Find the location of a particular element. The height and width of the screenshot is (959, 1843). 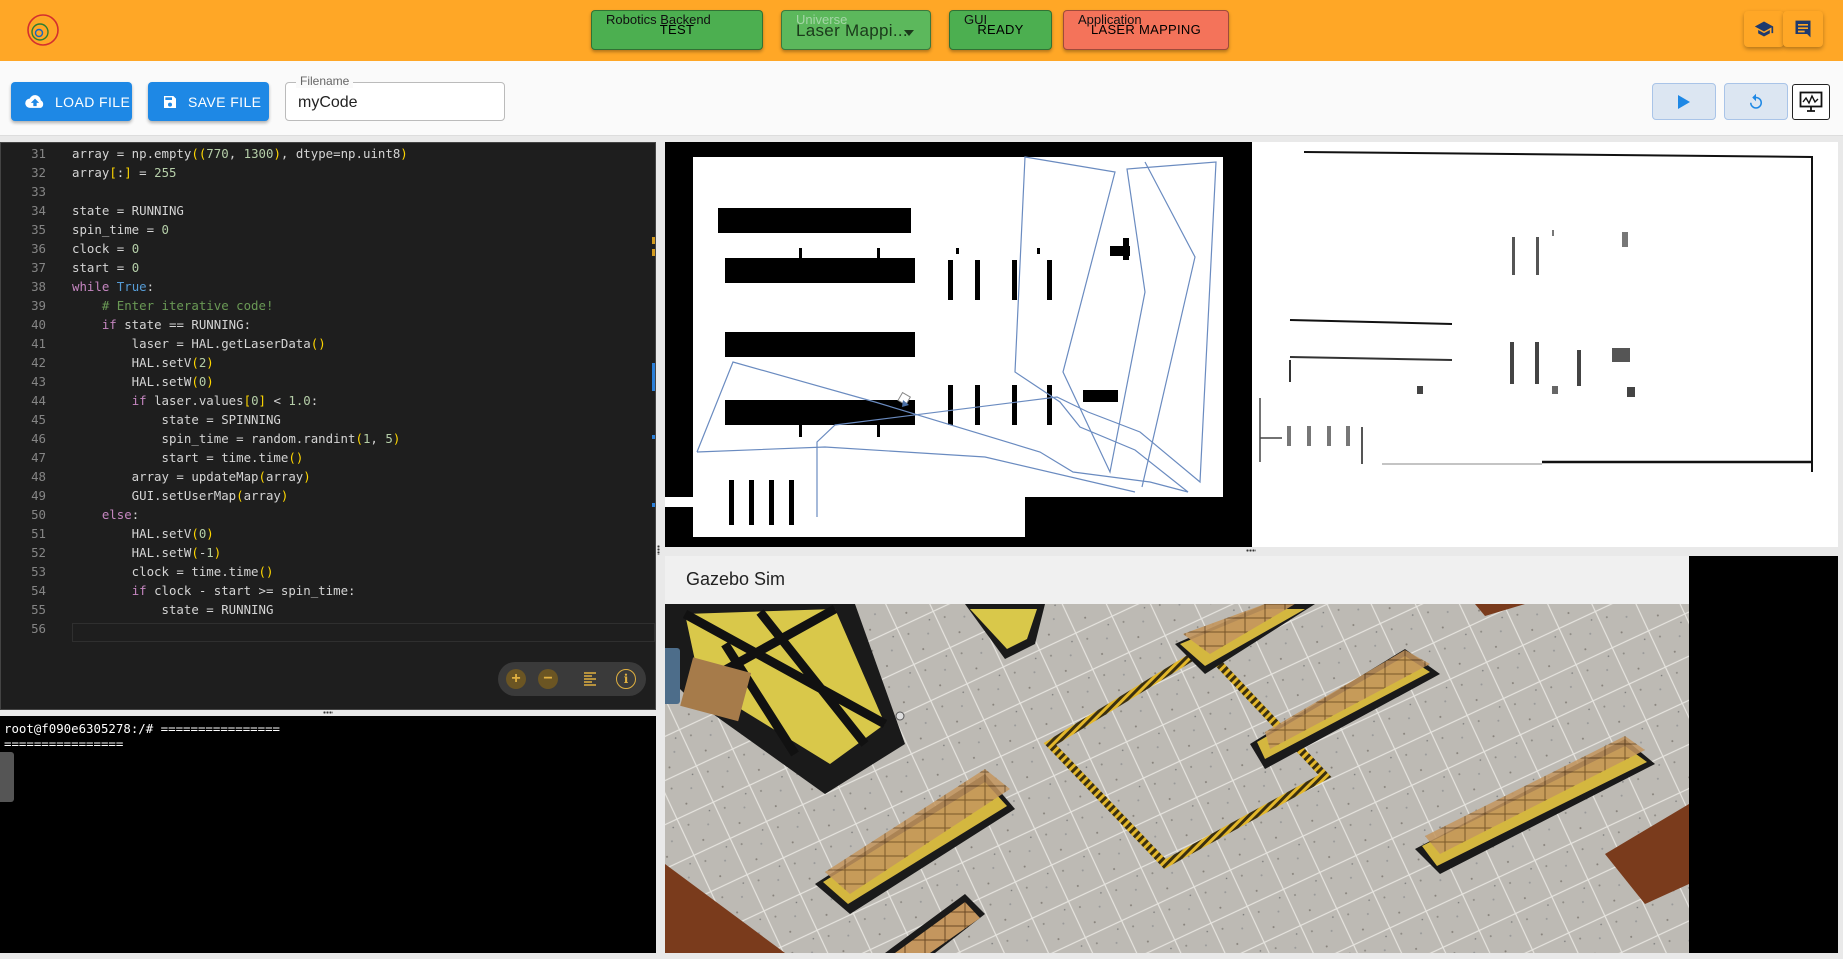

reset-button is located at coordinates (1756, 101).